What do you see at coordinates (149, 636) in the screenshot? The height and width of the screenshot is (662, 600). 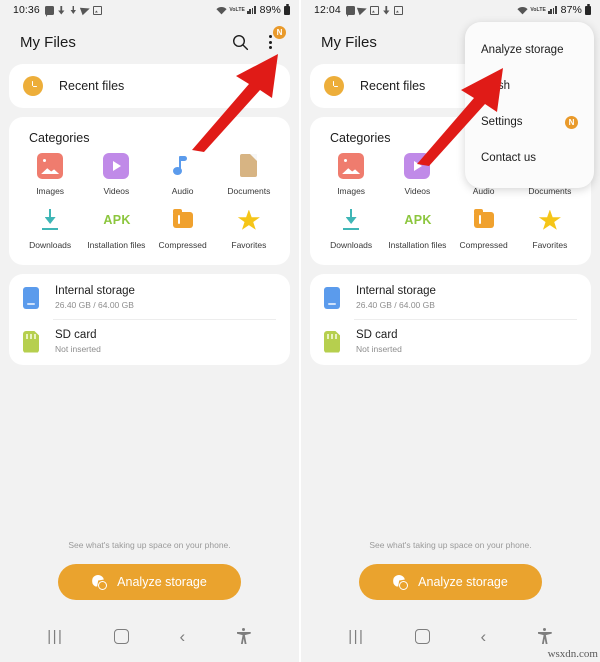 I see `navigation-bar: ||| ‹` at bounding box center [149, 636].